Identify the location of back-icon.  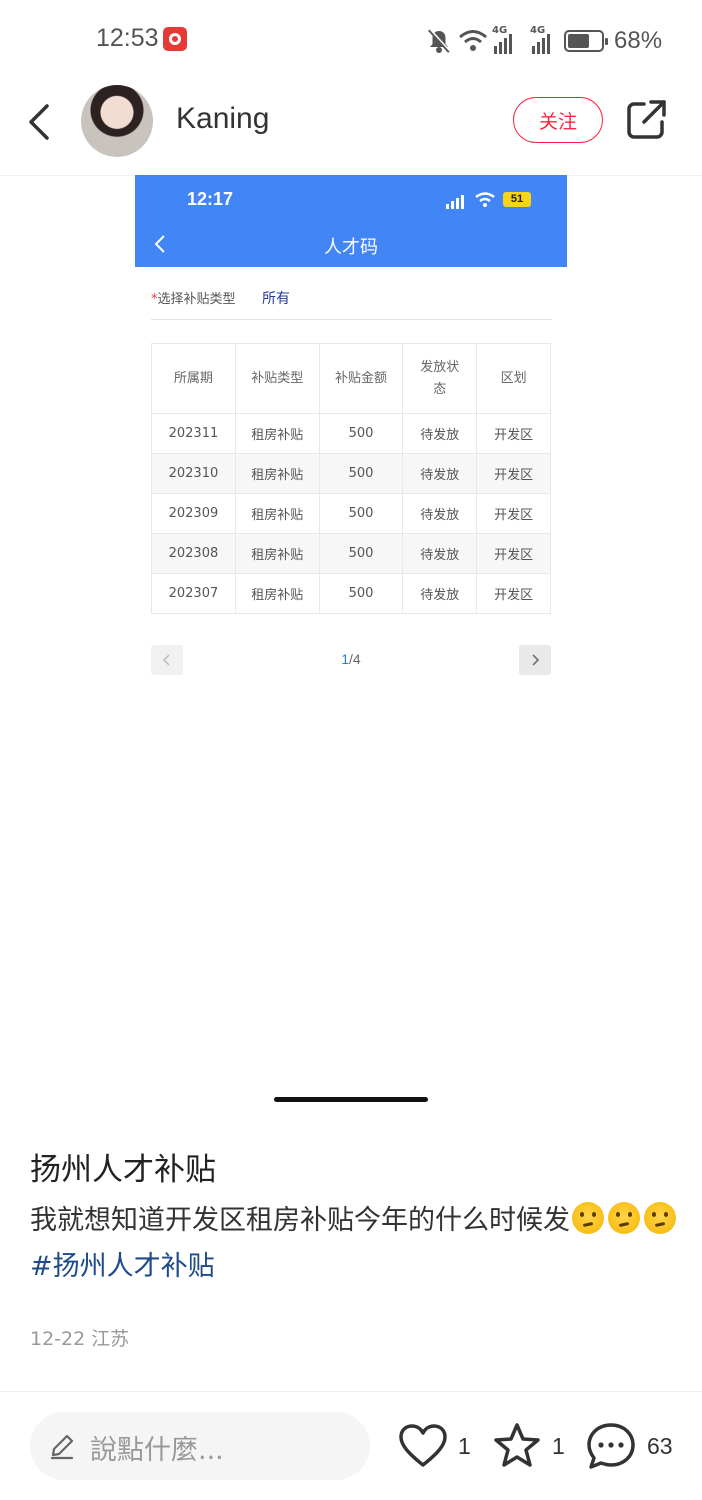
(42, 122).